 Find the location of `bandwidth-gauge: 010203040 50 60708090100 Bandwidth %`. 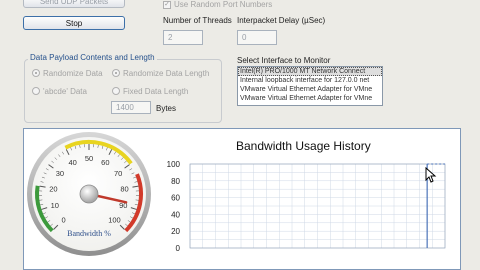

bandwidth-gauge: 010203040 50 60708090100 Bandwidth % is located at coordinates (89, 194).